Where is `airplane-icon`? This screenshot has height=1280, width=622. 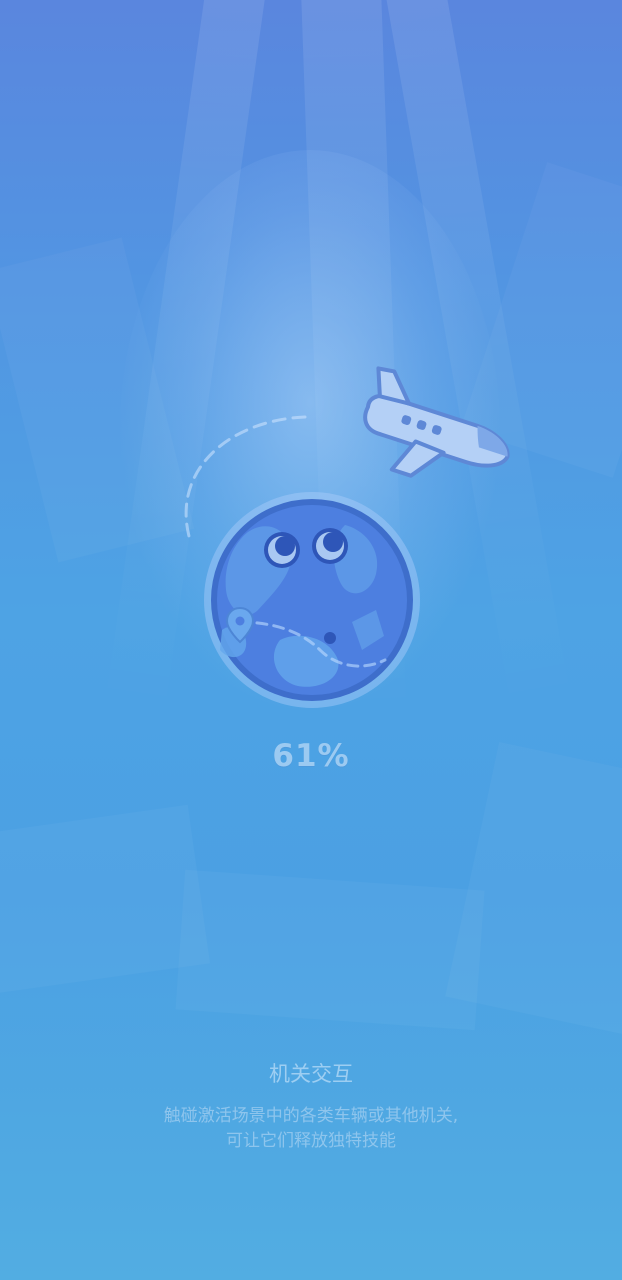 airplane-icon is located at coordinates (436, 422).